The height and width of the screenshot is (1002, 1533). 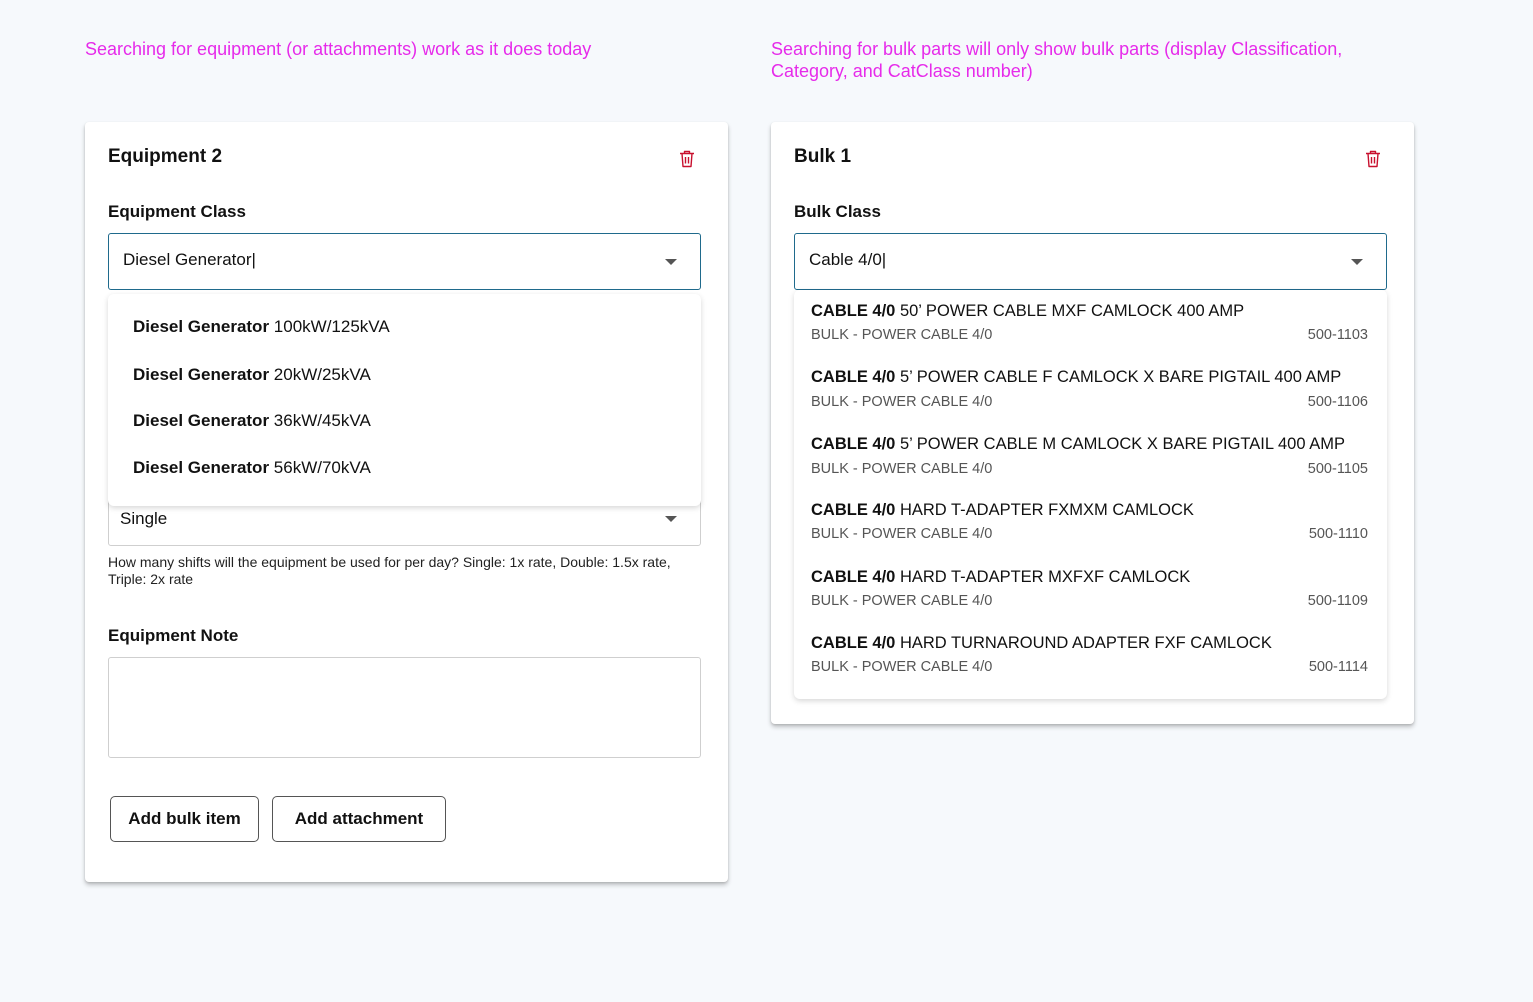 I want to click on result-title: CABLE 4/0 HARD T-ADAPTER MXFXF CAMLOCK, so click(x=1000, y=577).